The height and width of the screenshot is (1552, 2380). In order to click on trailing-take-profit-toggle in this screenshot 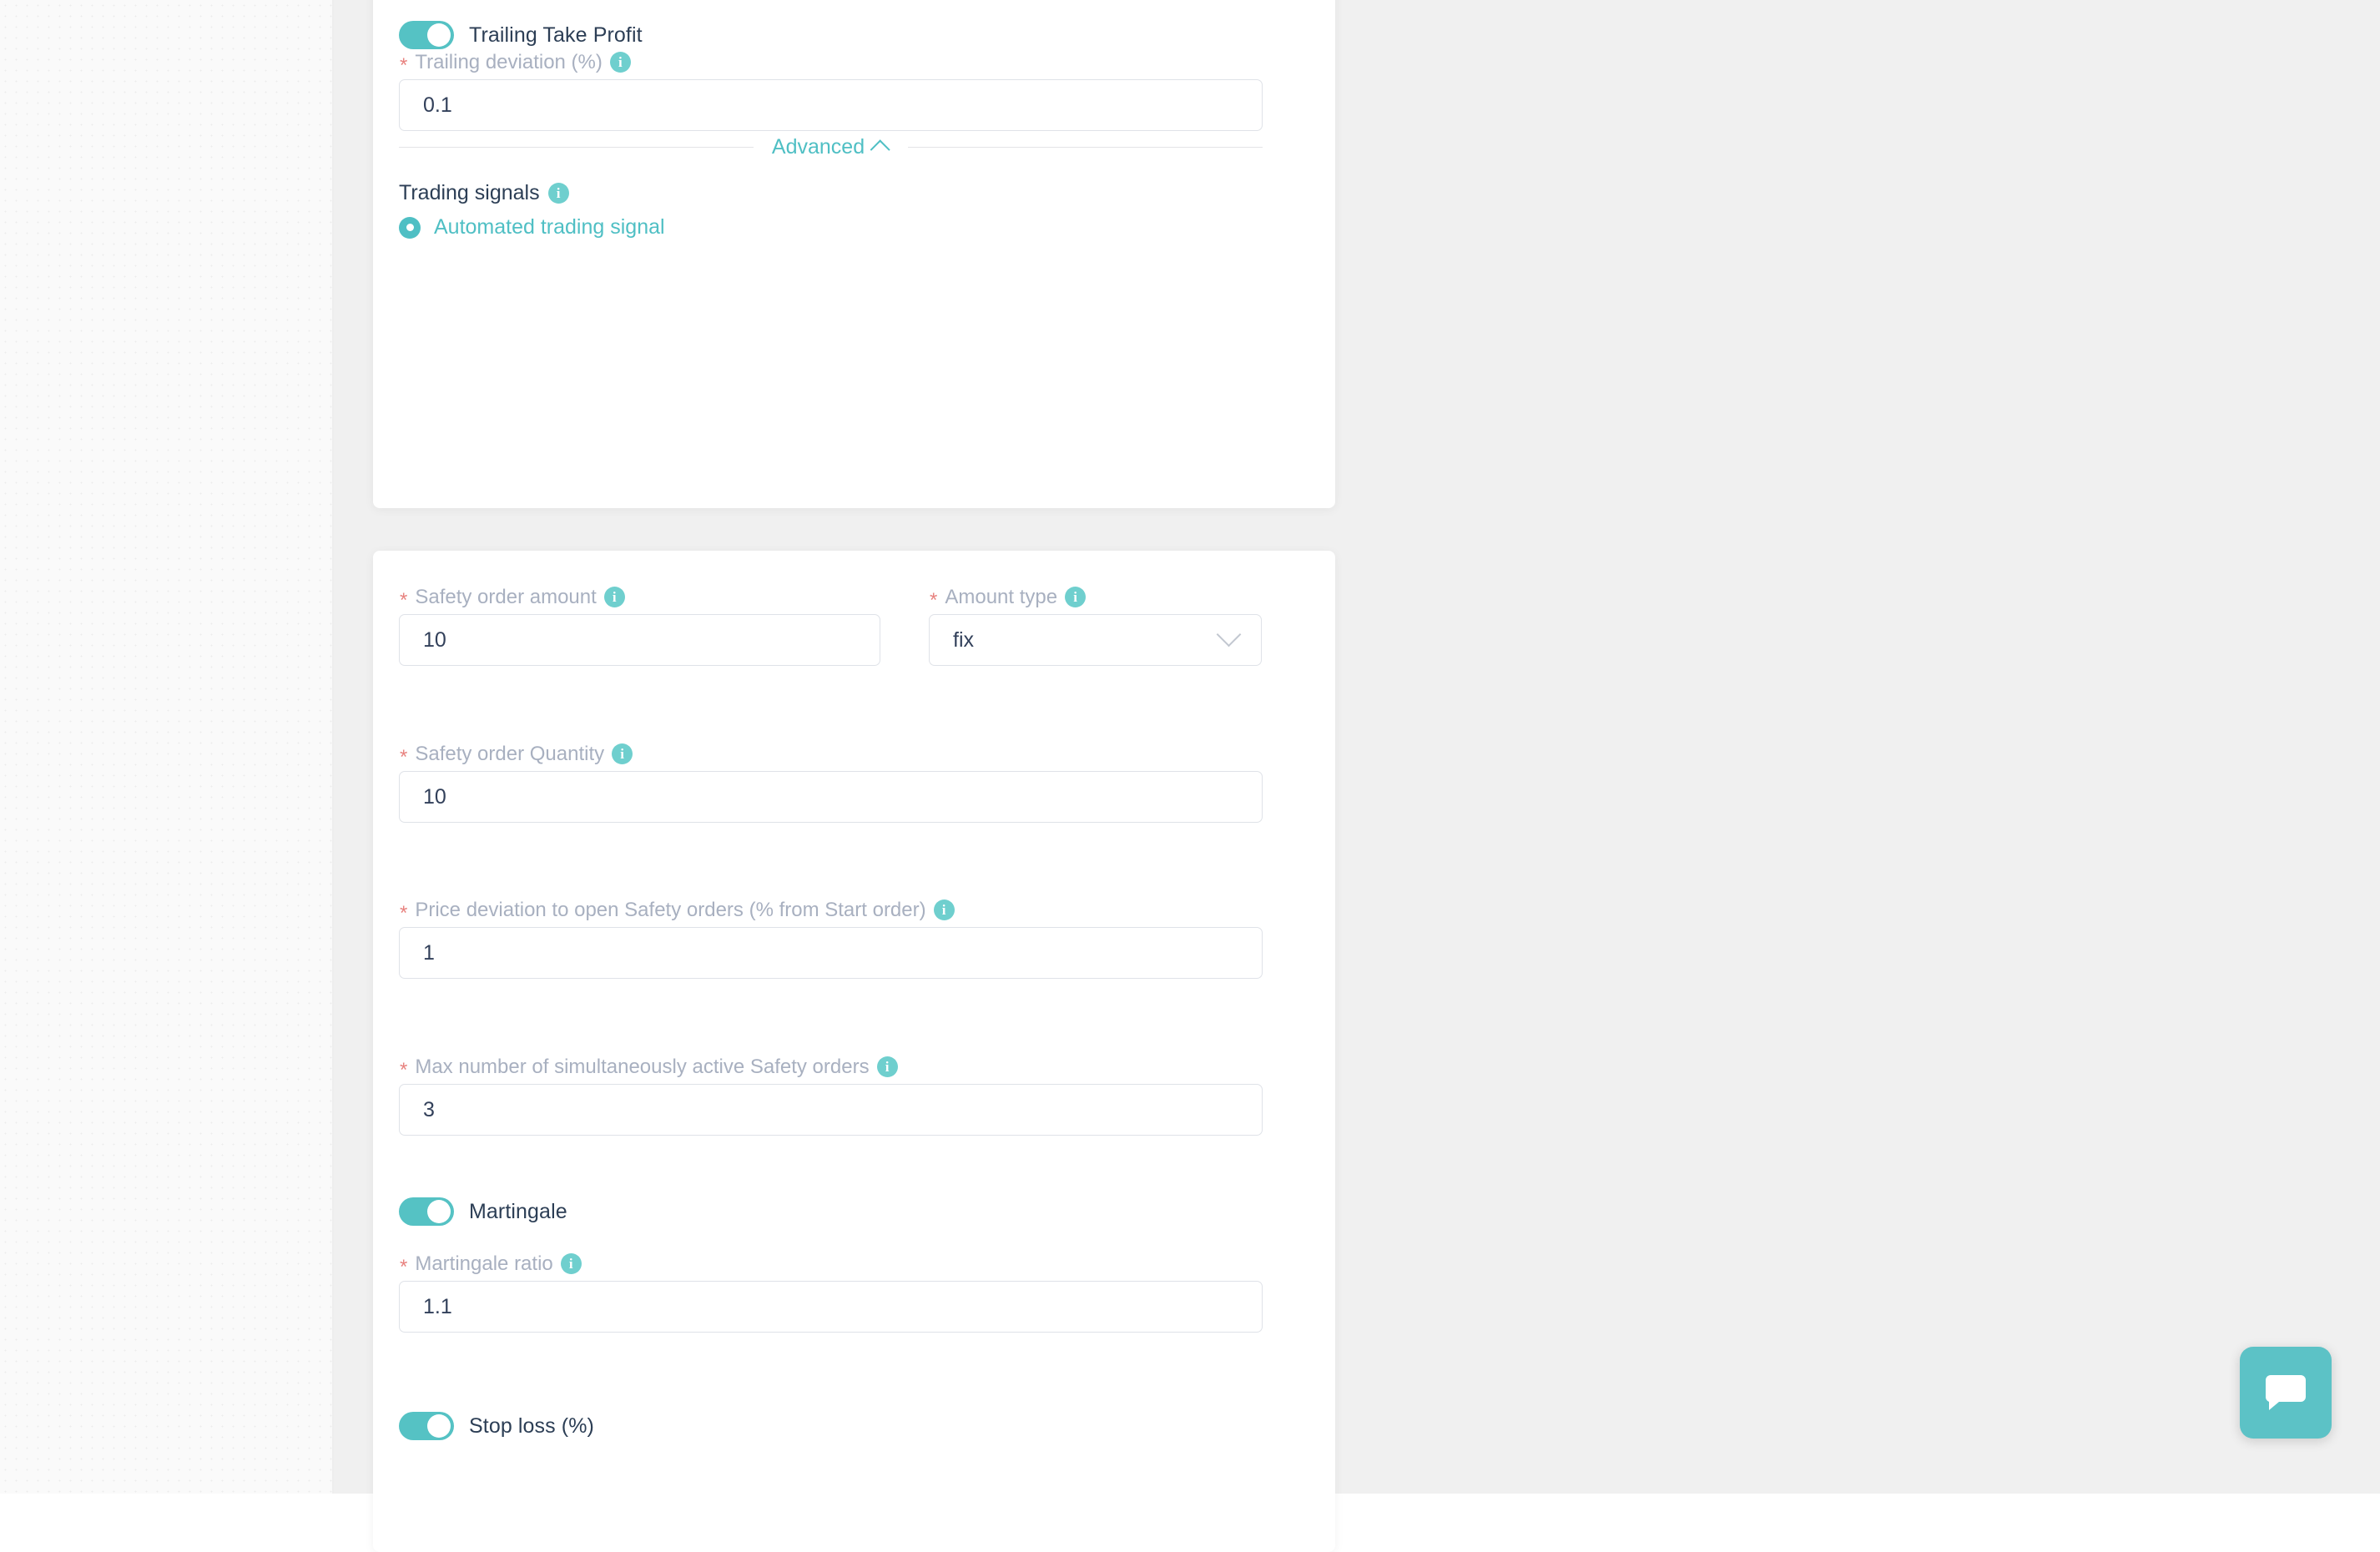, I will do `click(426, 35)`.